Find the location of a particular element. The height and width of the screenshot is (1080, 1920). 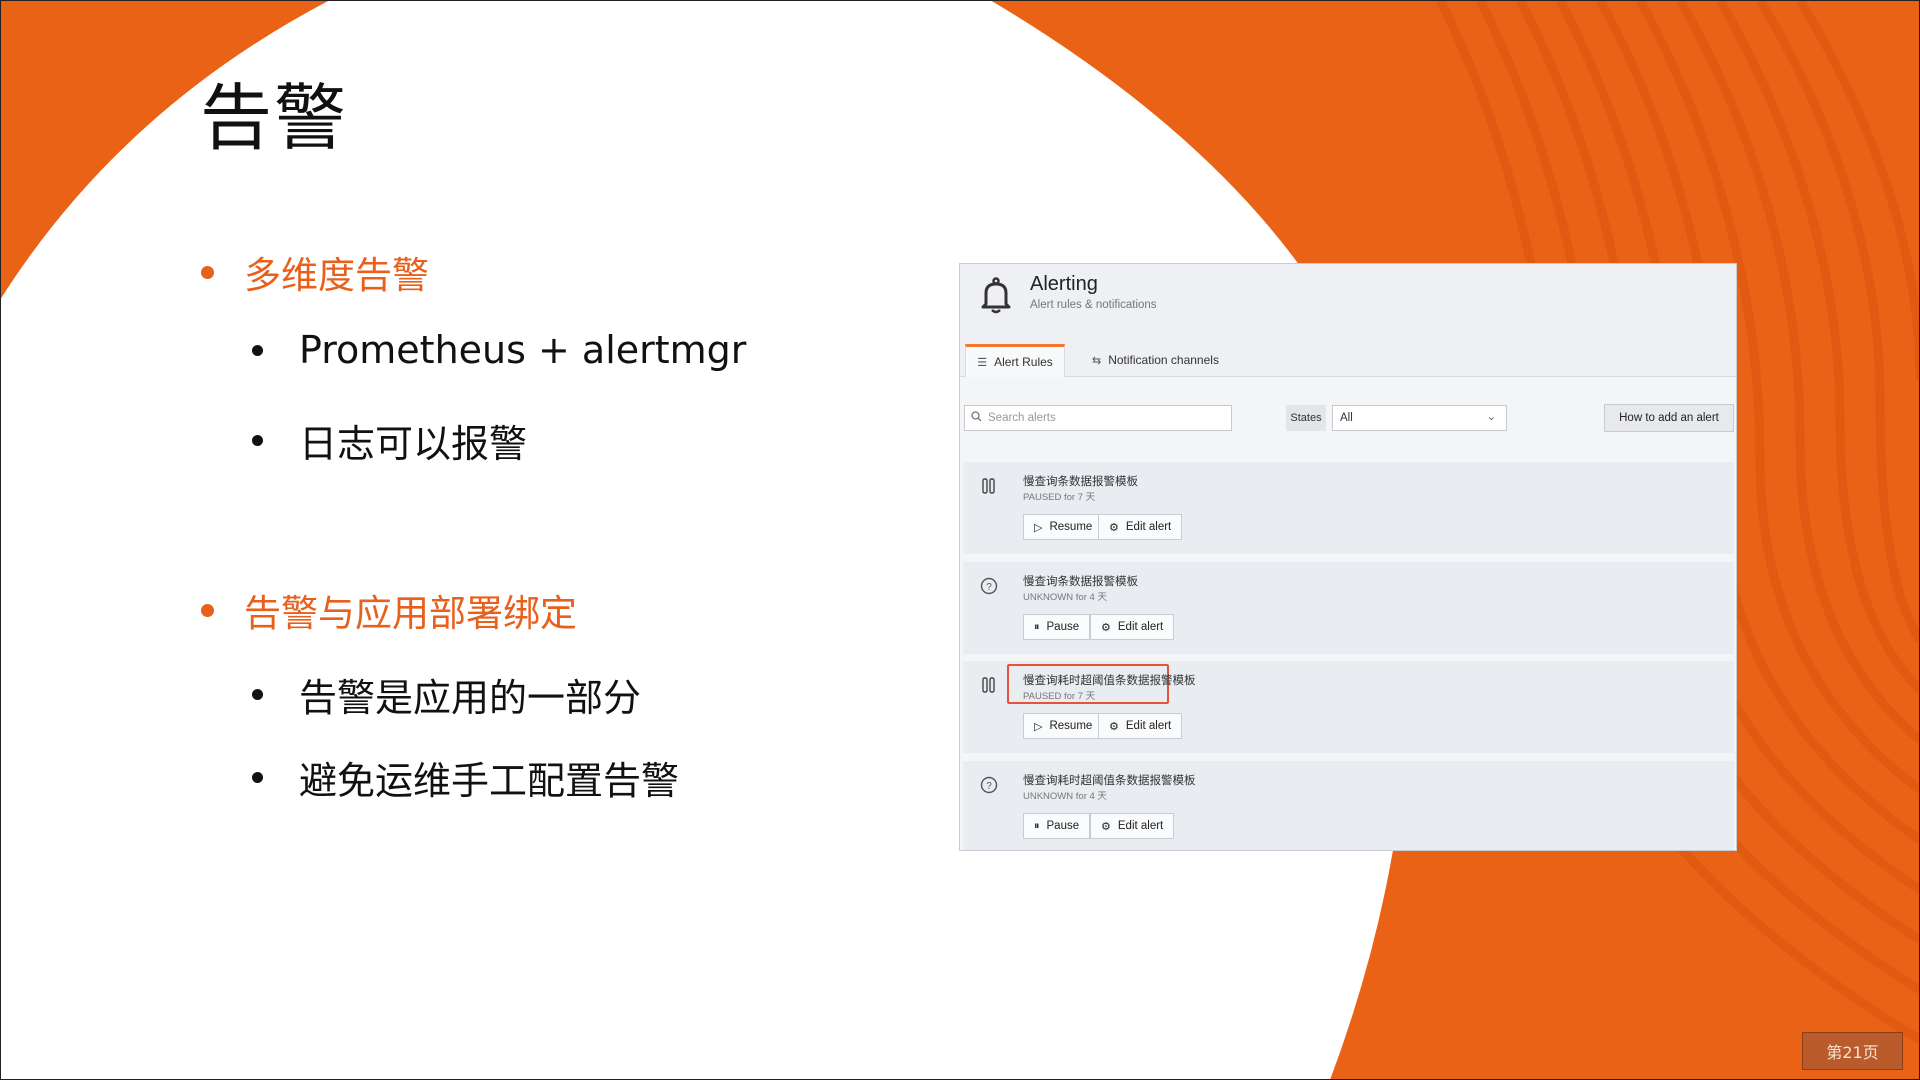

list-icon: ☰ is located at coordinates (982, 362).